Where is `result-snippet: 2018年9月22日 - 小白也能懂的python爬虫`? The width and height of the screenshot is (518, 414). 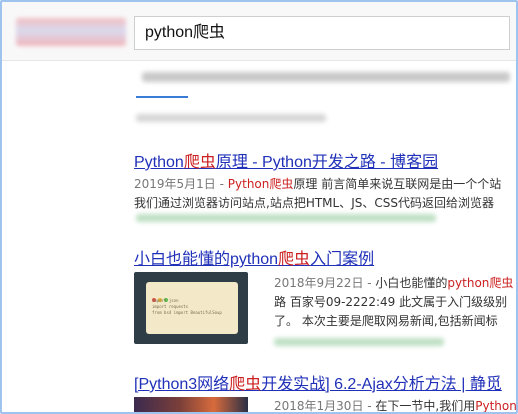
result-snippet: 2018年9月22日 - 小白也能懂的python爬虫 is located at coordinates (394, 283).